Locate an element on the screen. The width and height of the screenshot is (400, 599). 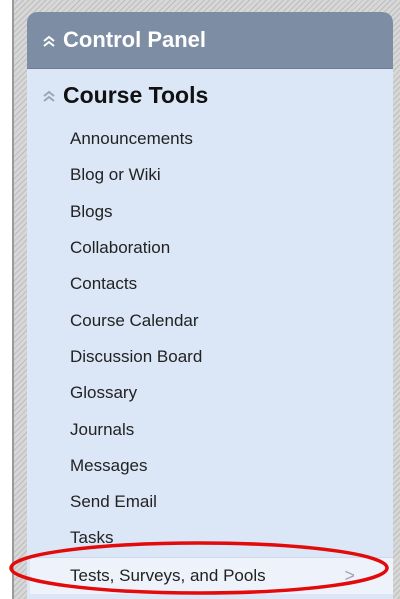
course-tool-glossary: Glossary is located at coordinates (210, 393).